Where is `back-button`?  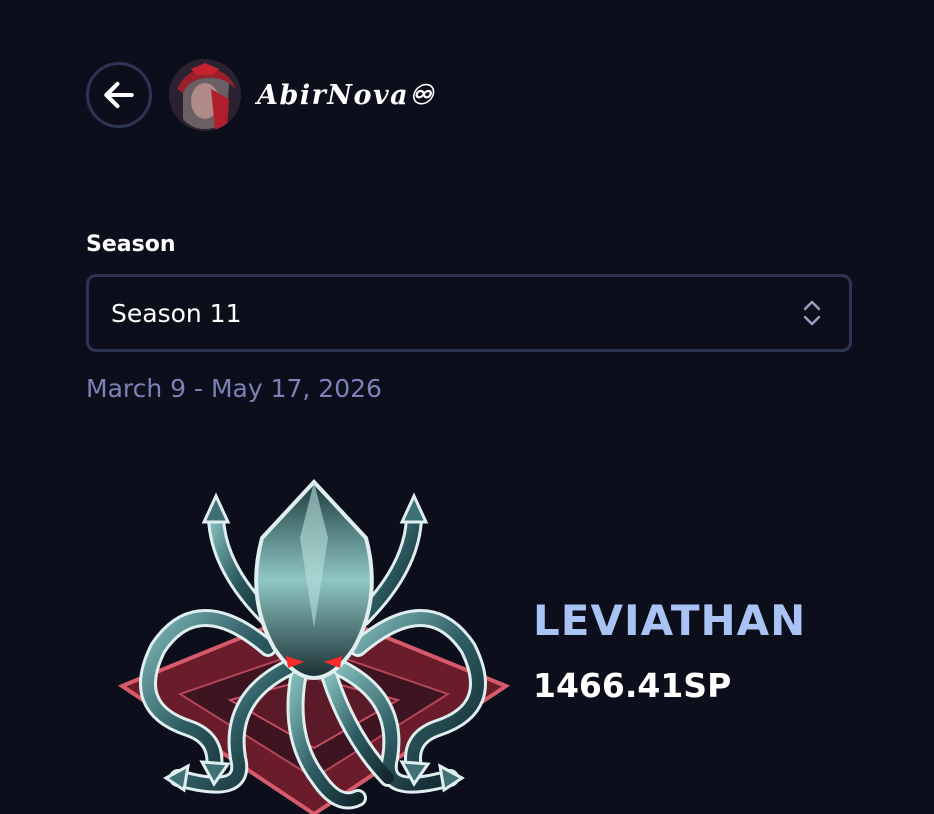 back-button is located at coordinates (119, 95).